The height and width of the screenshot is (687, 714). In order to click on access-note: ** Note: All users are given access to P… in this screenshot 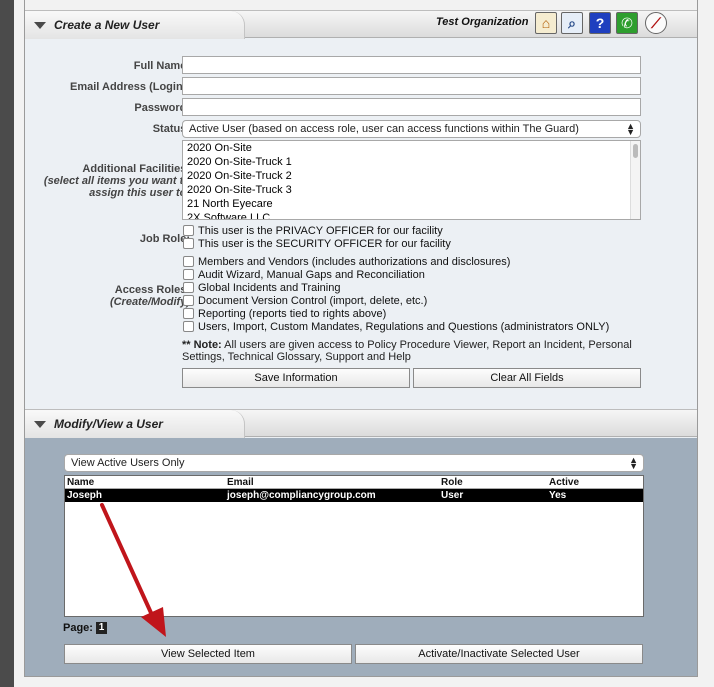, I will do `click(417, 351)`.